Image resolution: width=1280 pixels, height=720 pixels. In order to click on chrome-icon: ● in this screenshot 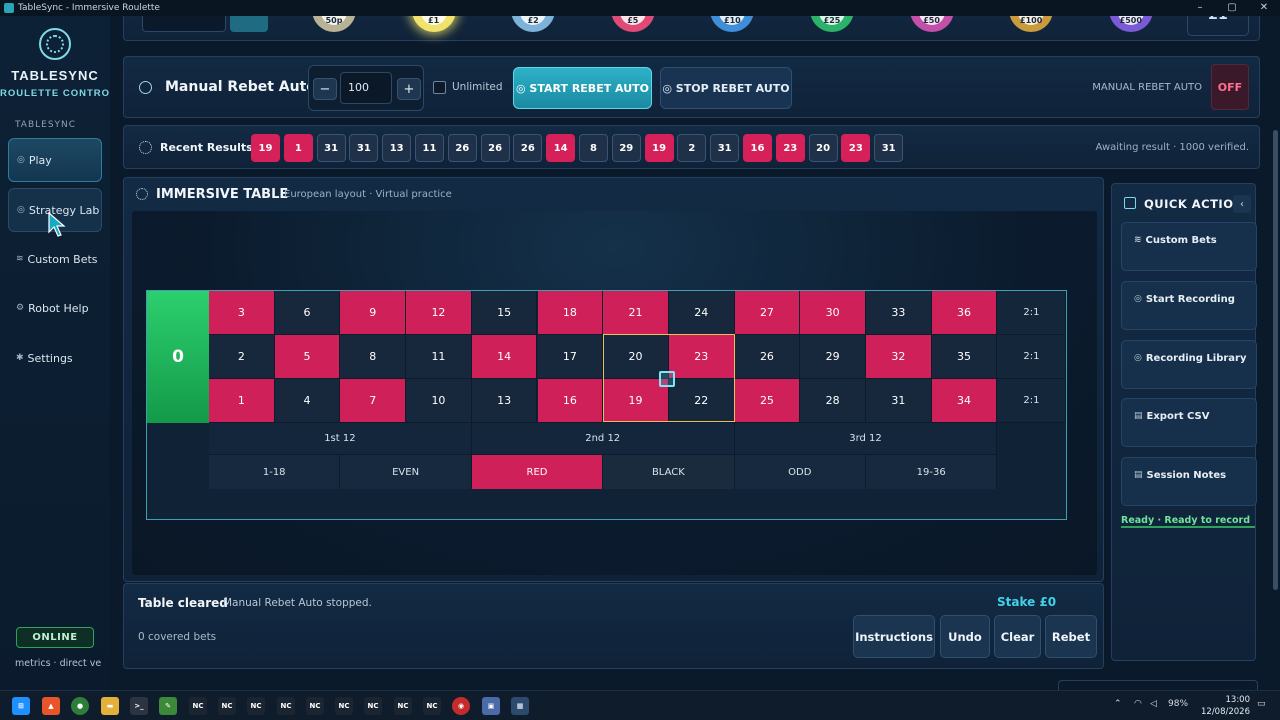, I will do `click(80, 706)`.